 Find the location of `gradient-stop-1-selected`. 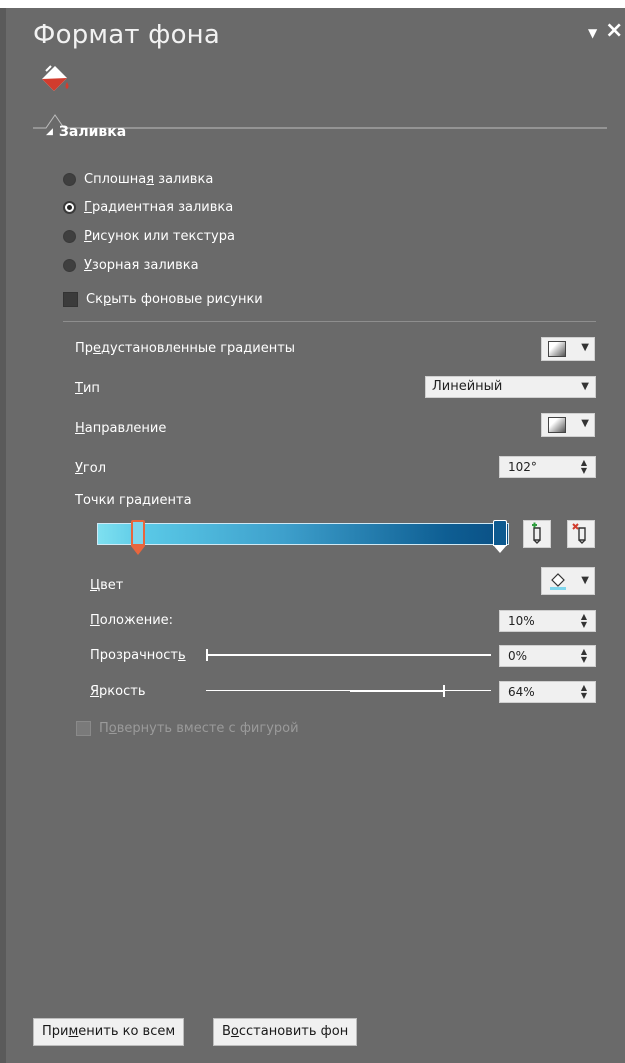

gradient-stop-1-selected is located at coordinates (138, 537).